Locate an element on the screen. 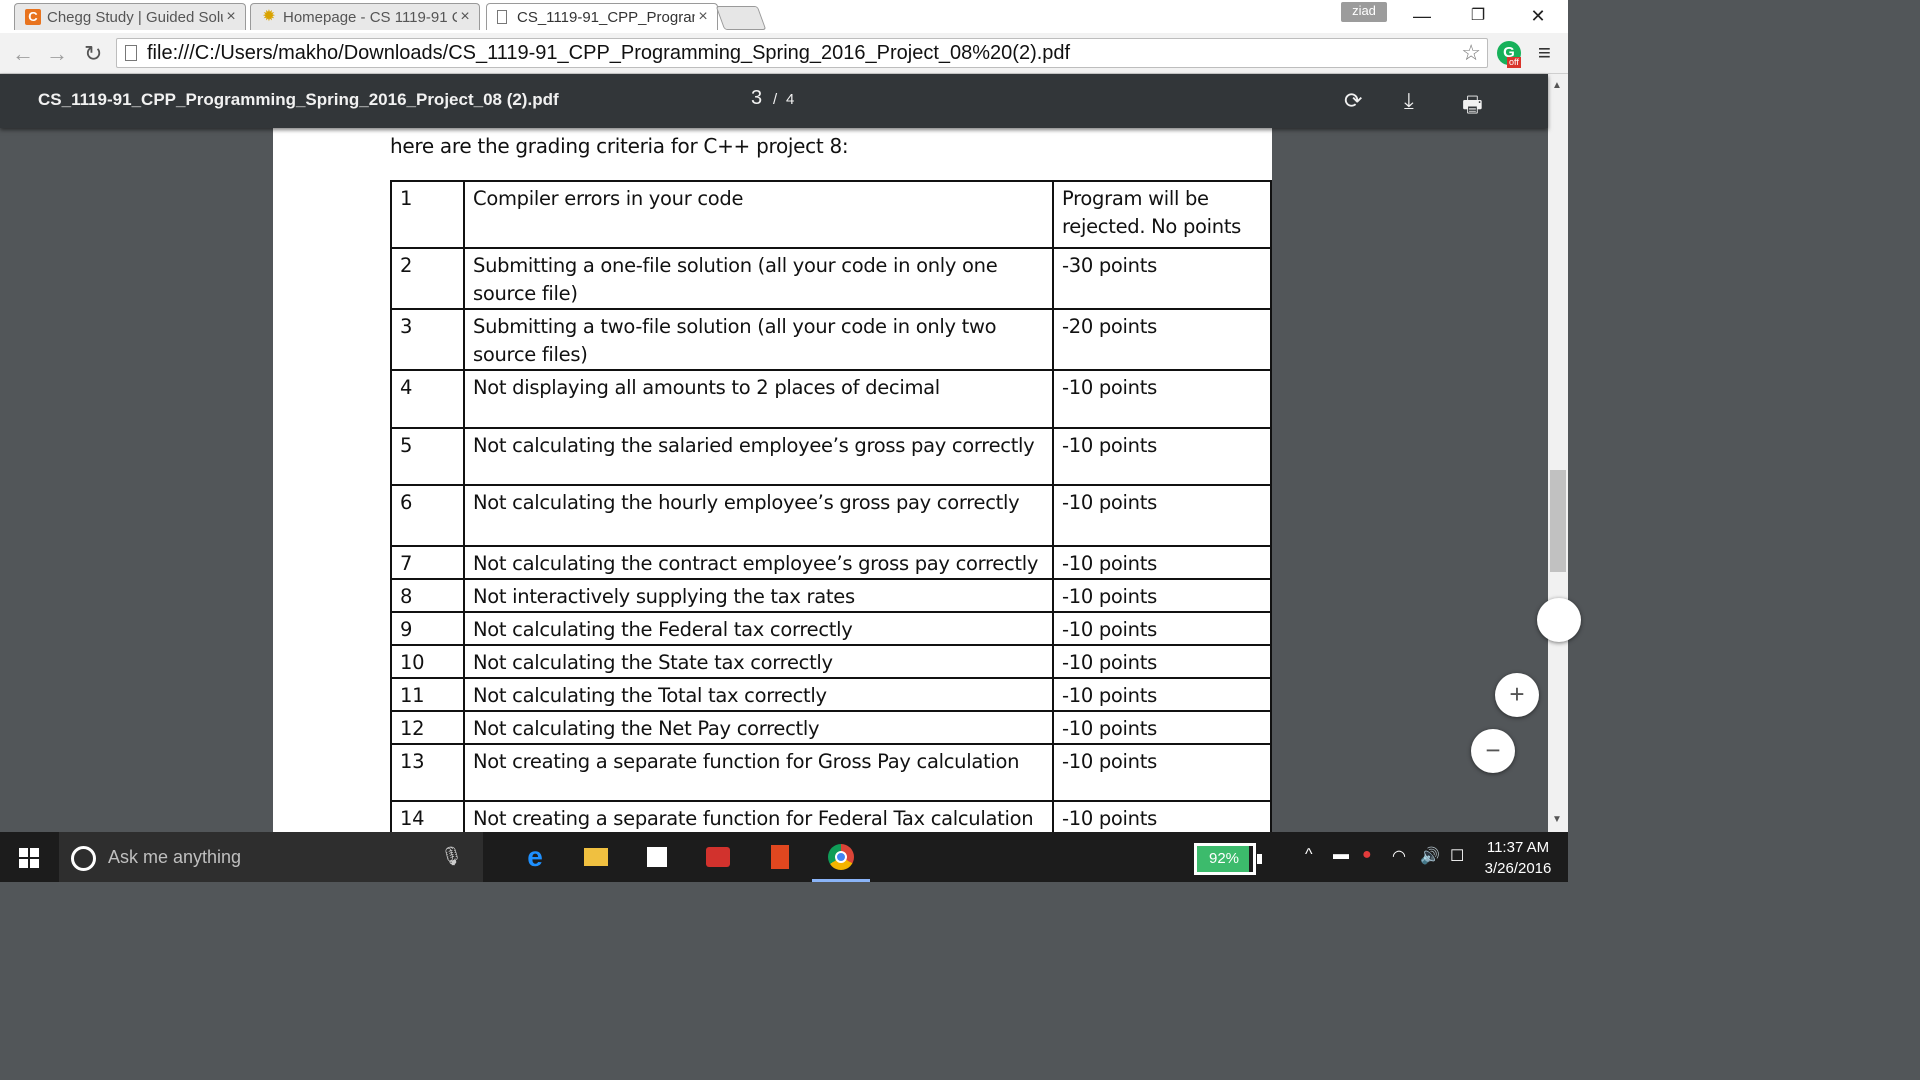 The height and width of the screenshot is (1080, 1920). wifi-icon: ◠ is located at coordinates (1399, 856).